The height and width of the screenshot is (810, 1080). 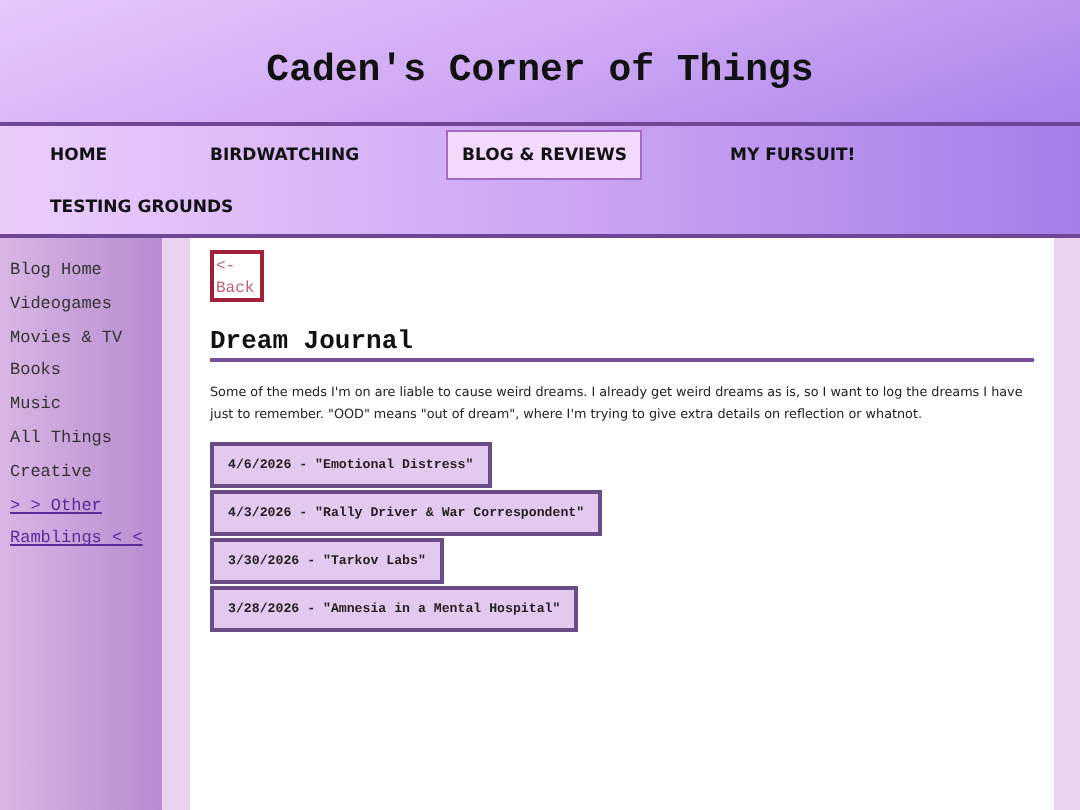 I want to click on site-title: Caden's Corner of Things, so click(x=540, y=69).